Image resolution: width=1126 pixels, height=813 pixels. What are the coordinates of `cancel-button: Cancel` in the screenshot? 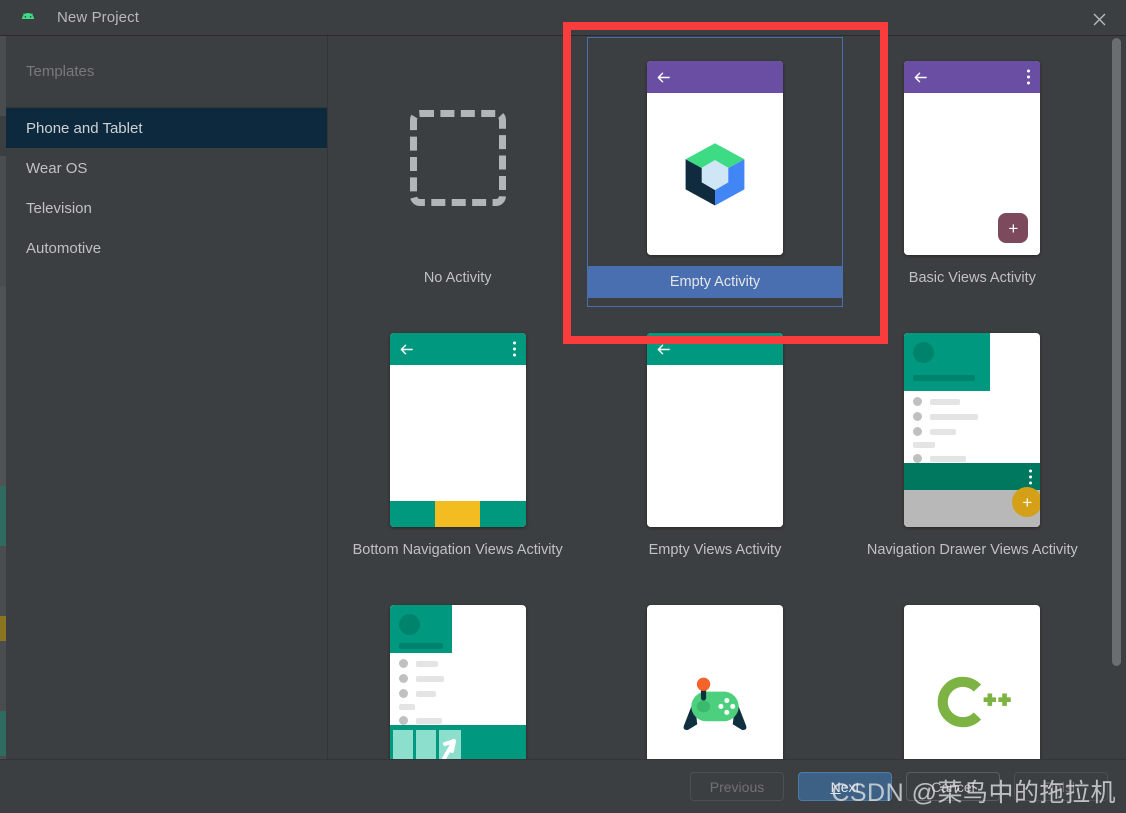 It's located at (953, 786).